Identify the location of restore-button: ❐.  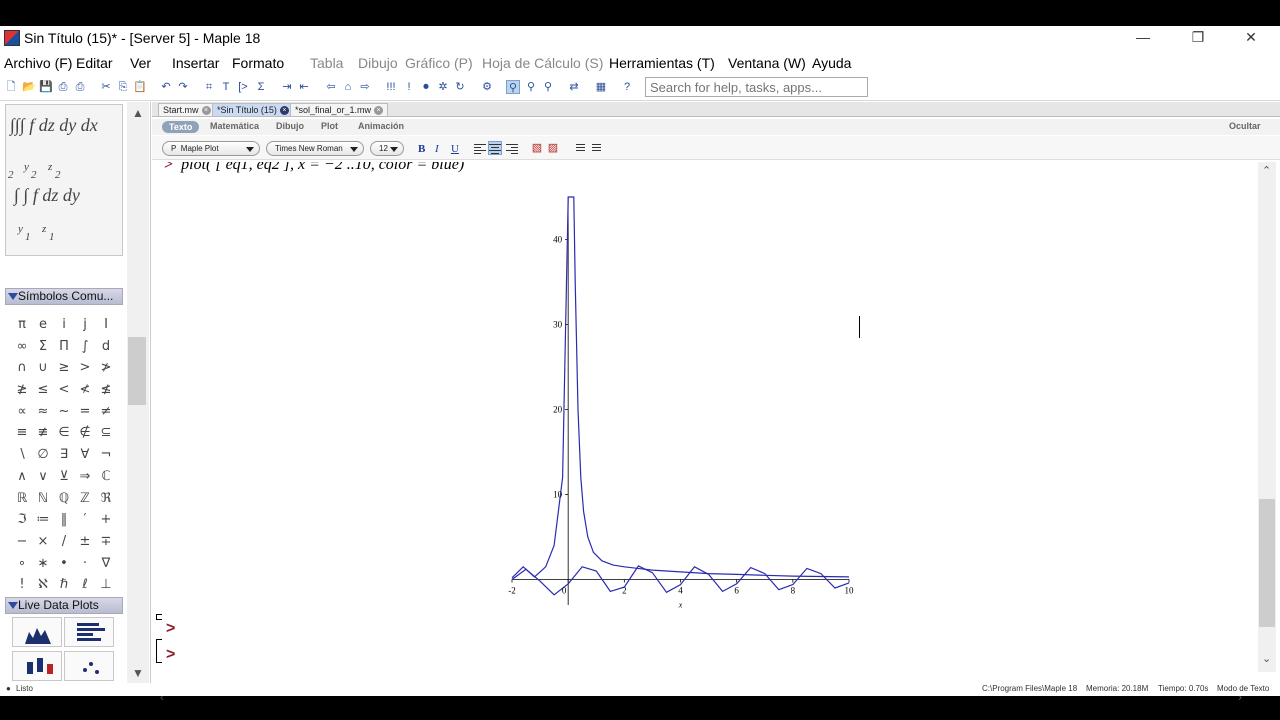
(1198, 38).